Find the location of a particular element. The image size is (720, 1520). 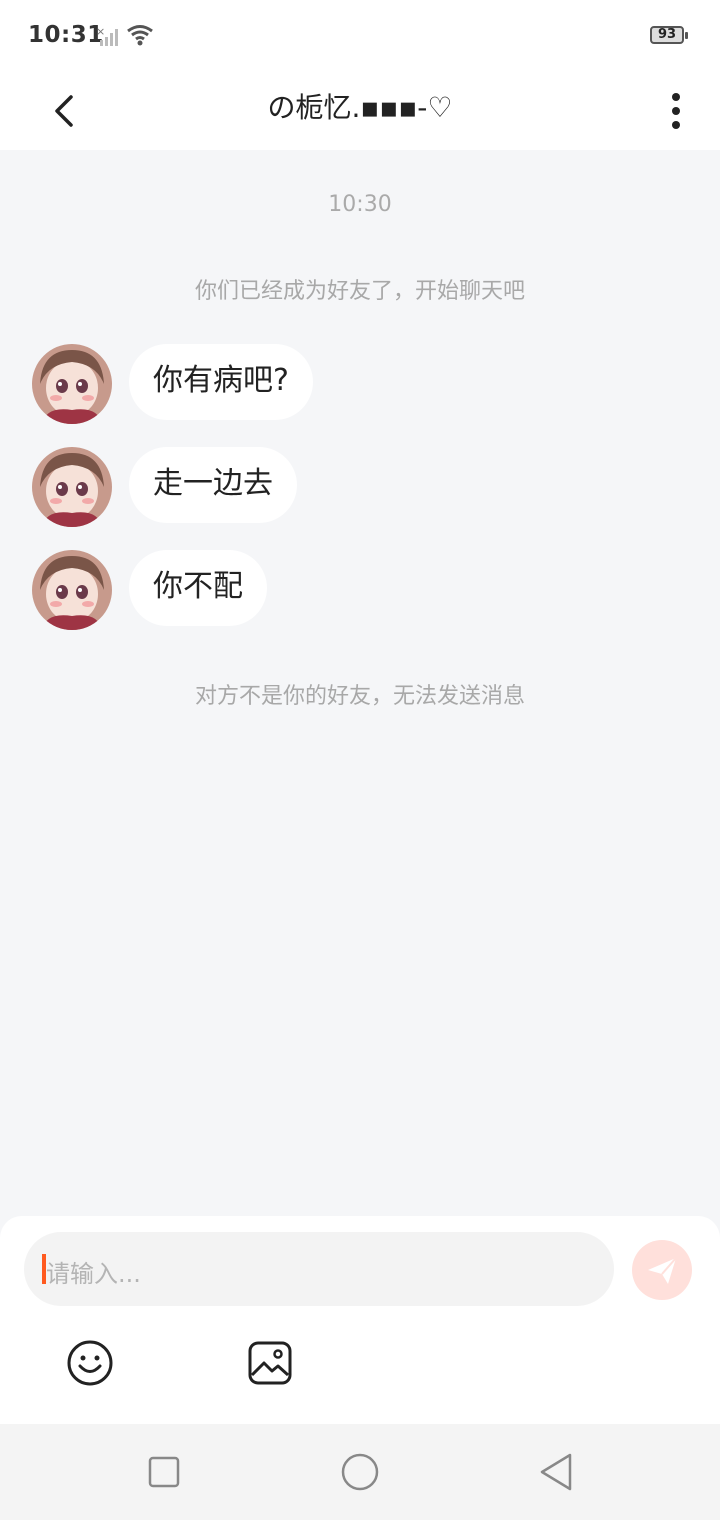

recent-apps-button is located at coordinates (164, 1472).